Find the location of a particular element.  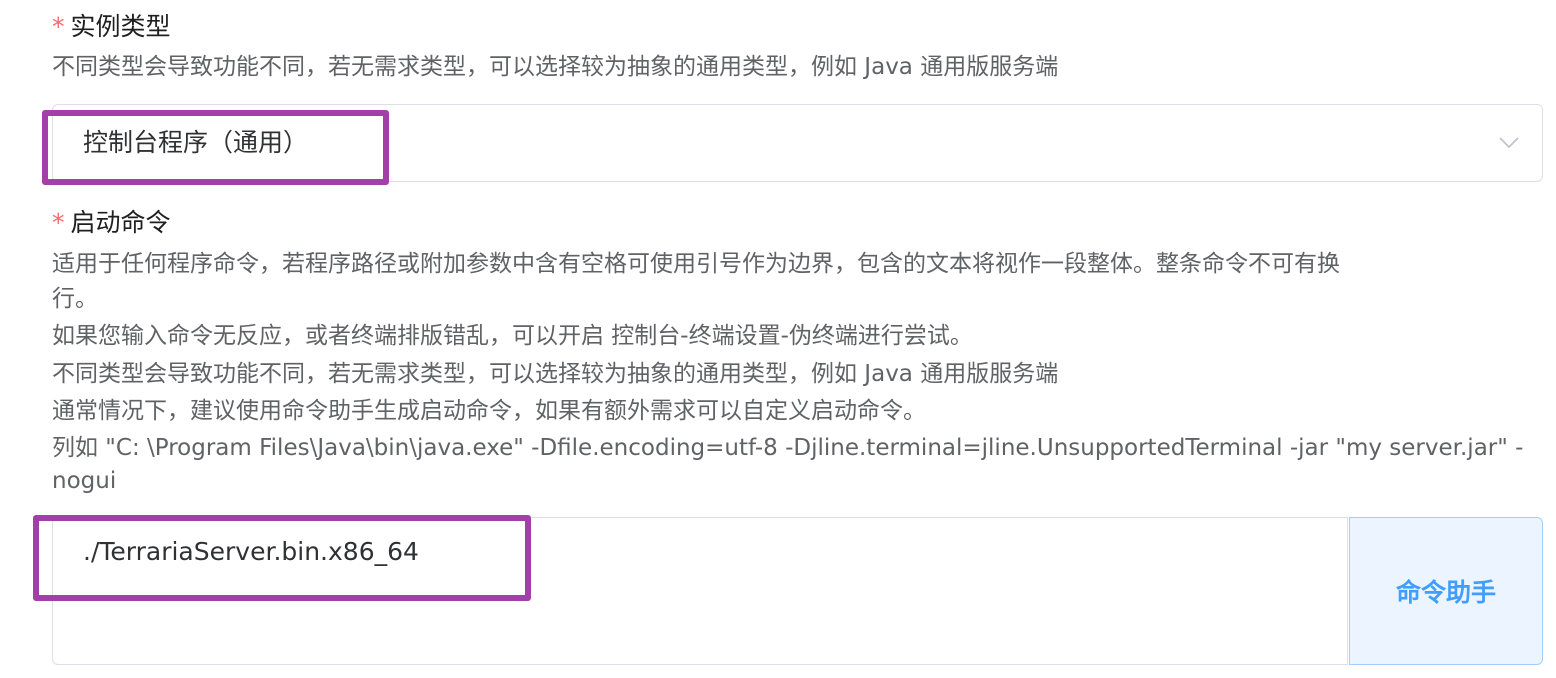

instance-type-selected-value: 控制台程序（通用） is located at coordinates (196, 142).